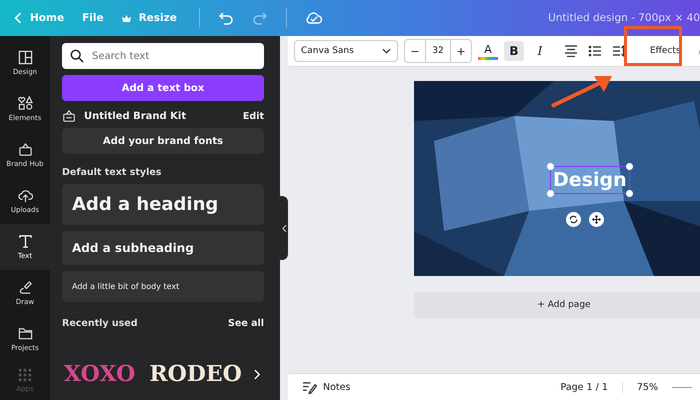 Image resolution: width=700 pixels, height=400 pixels. I want to click on line-spacing-icon, so click(619, 51).